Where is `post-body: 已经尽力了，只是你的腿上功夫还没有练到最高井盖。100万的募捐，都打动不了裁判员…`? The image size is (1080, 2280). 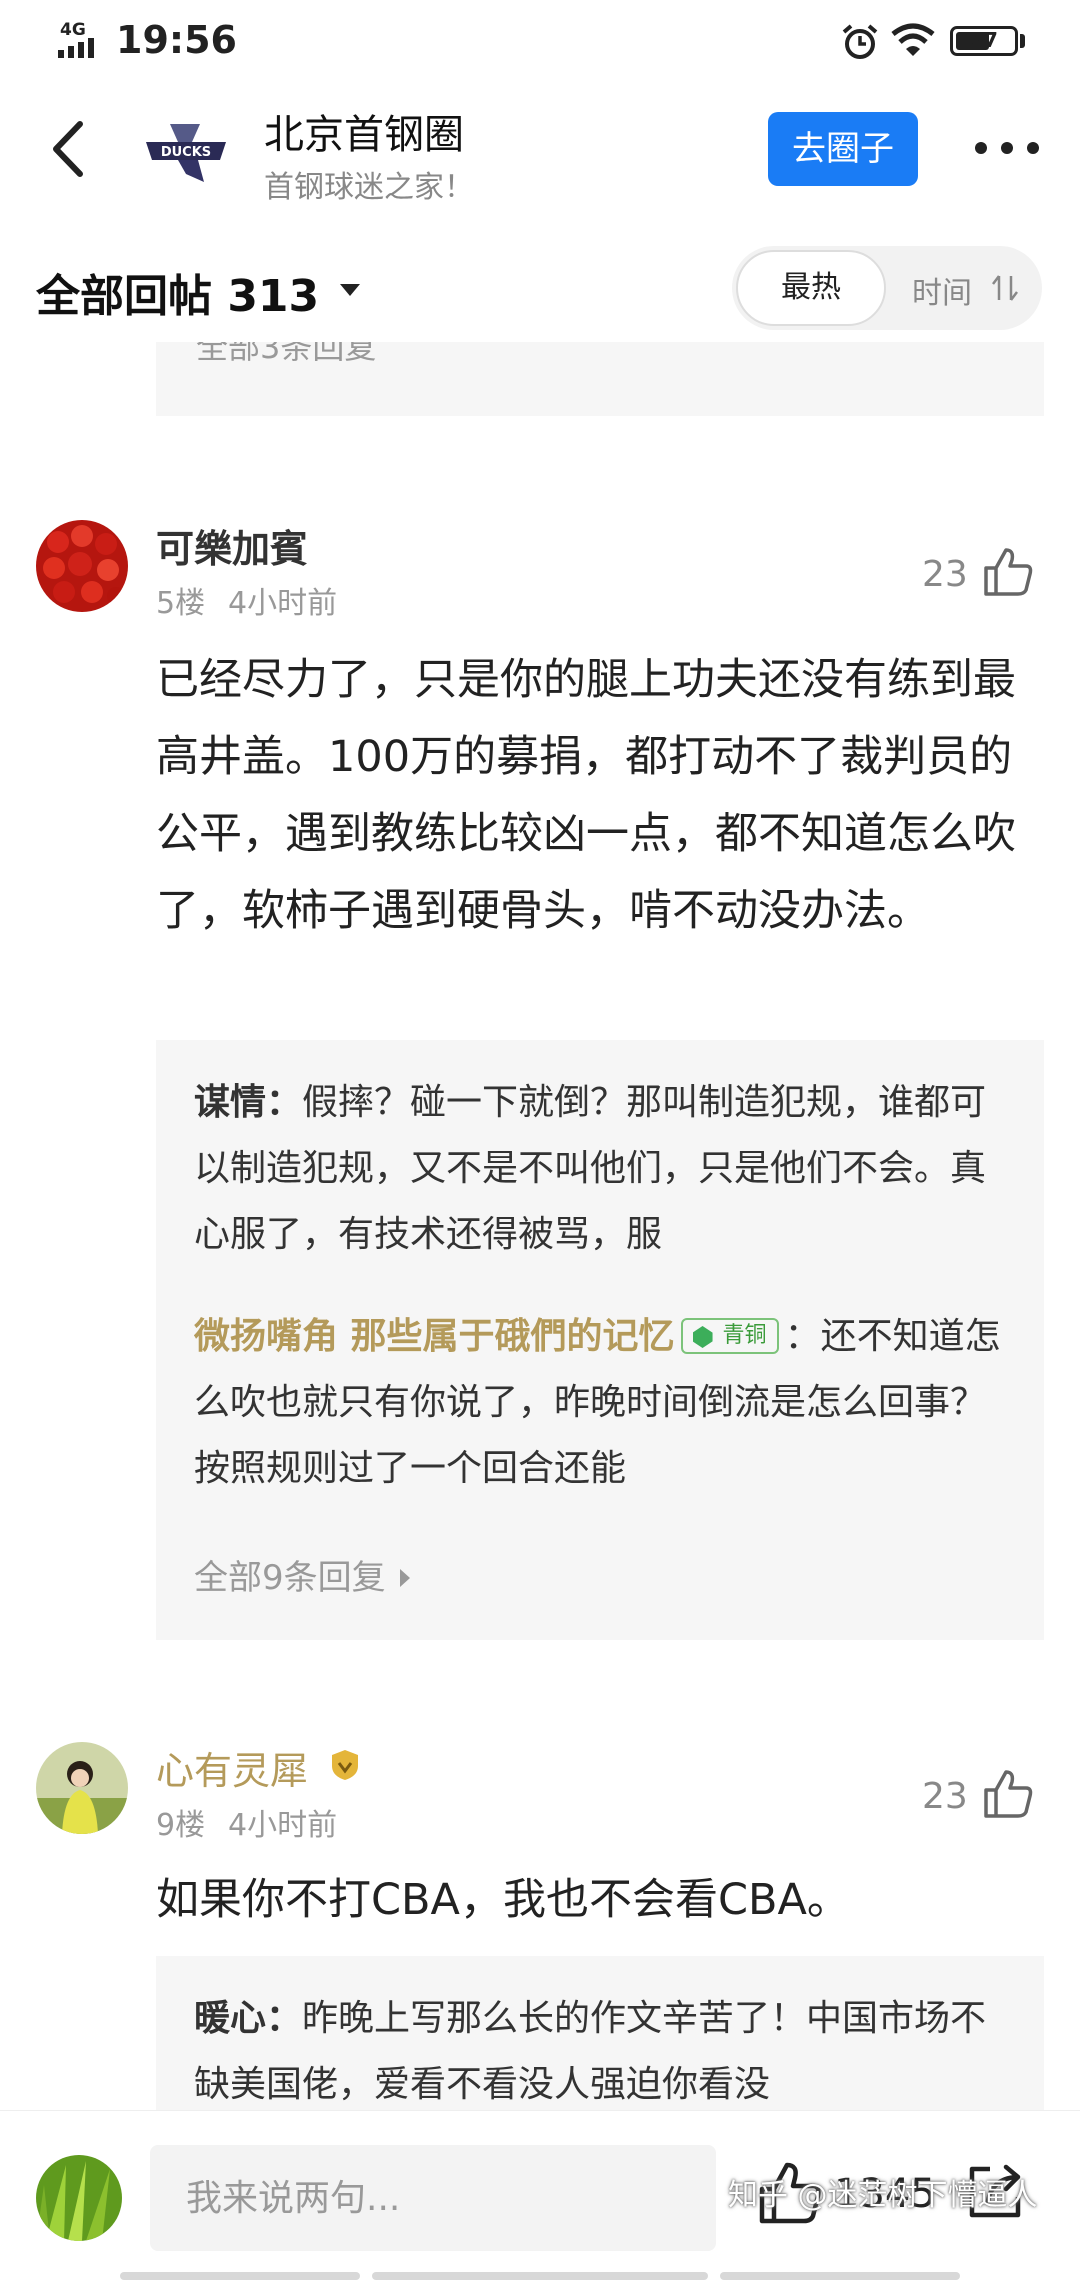
post-body: 已经尽力了，只是你的腿上功夫还没有练到最高井盖。100万的募捐，都打动不了裁判员… is located at coordinates (586, 795).